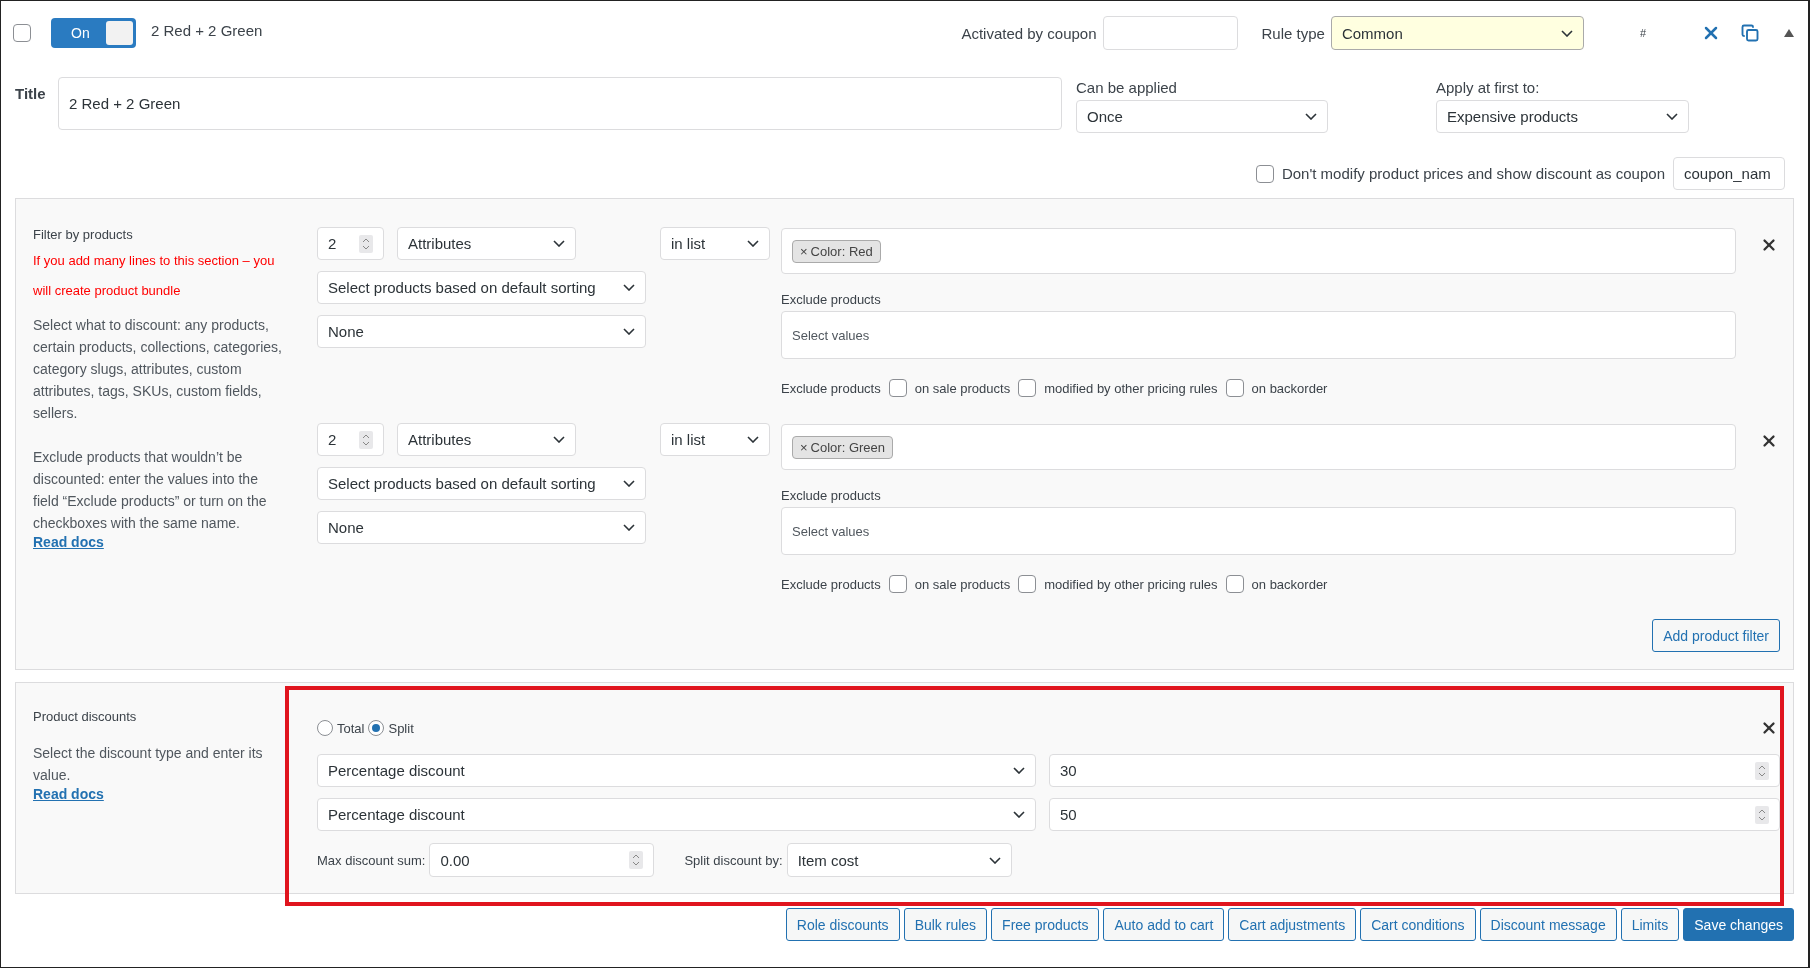  What do you see at coordinates (148, 764) in the screenshot?
I see `description-text: Select the discount type and enter its value.` at bounding box center [148, 764].